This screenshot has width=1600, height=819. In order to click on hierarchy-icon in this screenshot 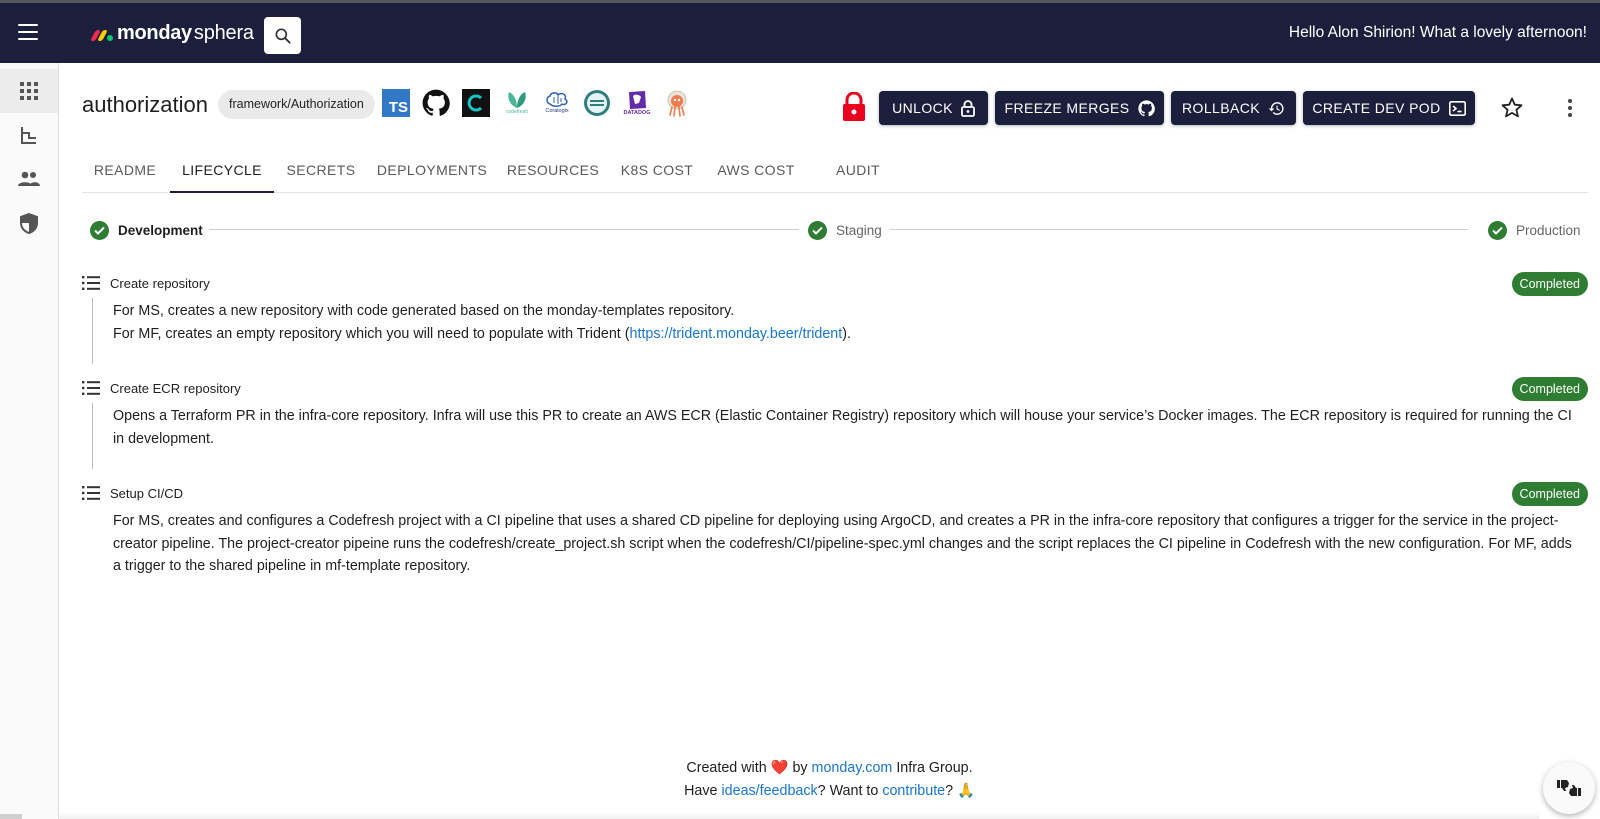, I will do `click(28, 135)`.